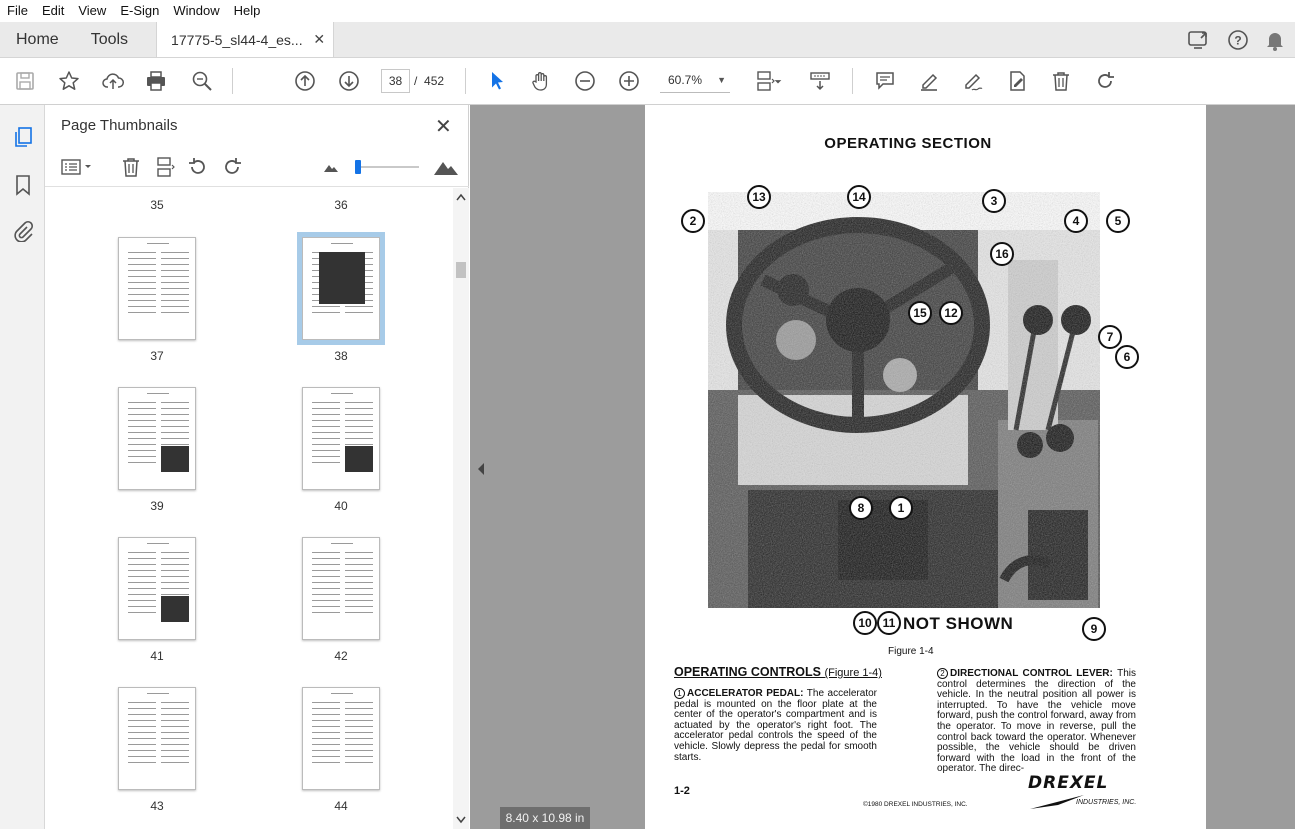 The image size is (1295, 829). I want to click on rotate-right-icon, so click(232, 167).